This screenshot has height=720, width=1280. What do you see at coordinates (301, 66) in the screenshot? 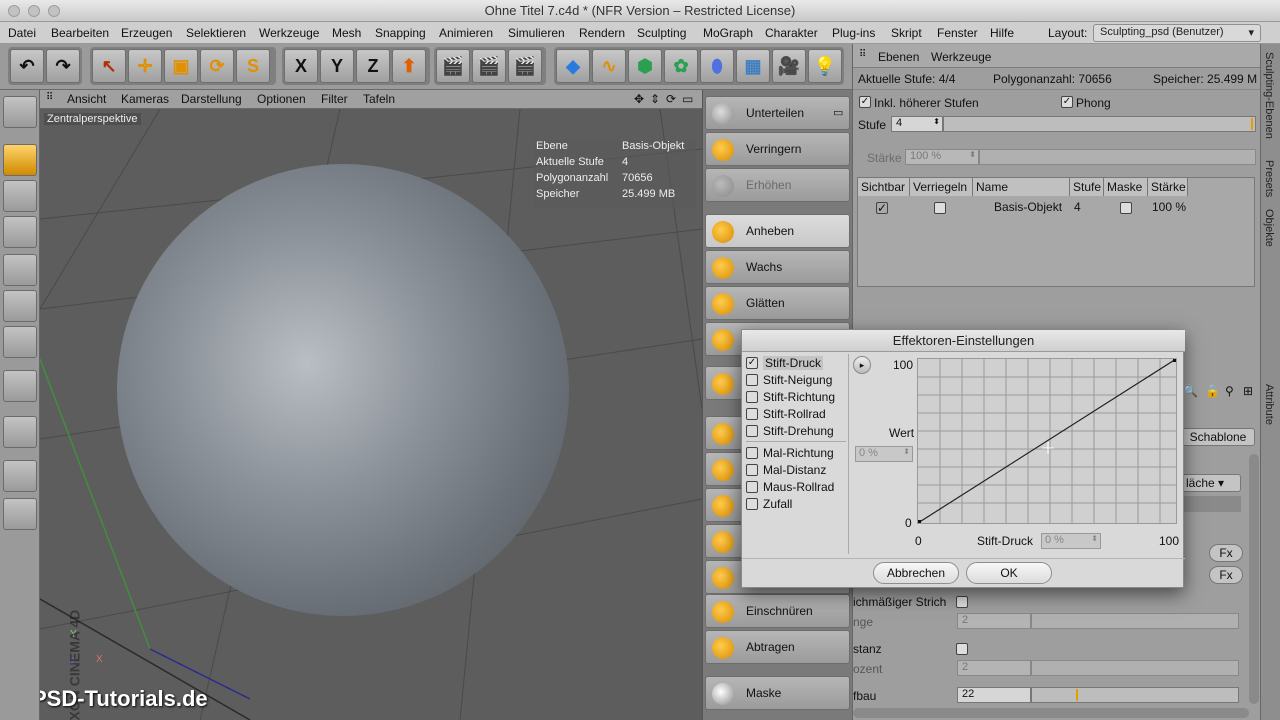
I see `x-axis-button: X` at bounding box center [301, 66].